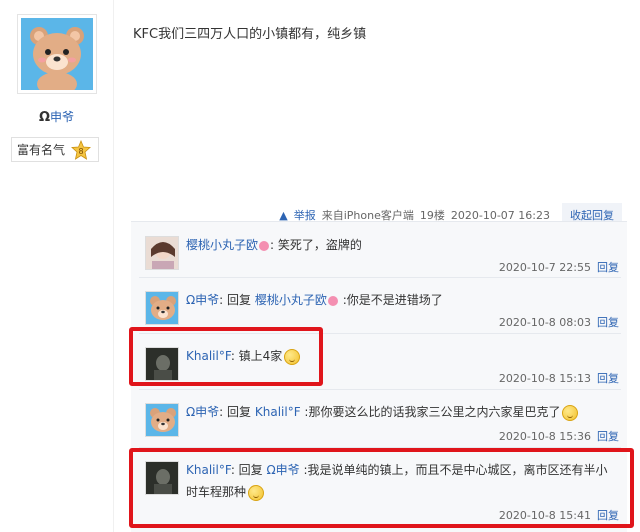 Image resolution: width=640 pixels, height=532 pixels. I want to click on bear-avatar-image, so click(57, 54).